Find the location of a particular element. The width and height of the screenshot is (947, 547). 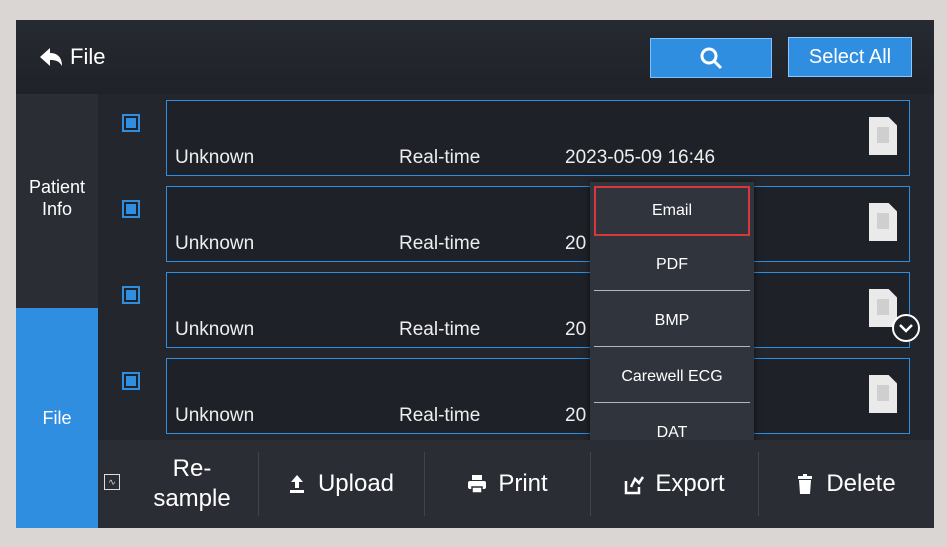

record-date: 2023-05-09 16:46 is located at coordinates (640, 157).